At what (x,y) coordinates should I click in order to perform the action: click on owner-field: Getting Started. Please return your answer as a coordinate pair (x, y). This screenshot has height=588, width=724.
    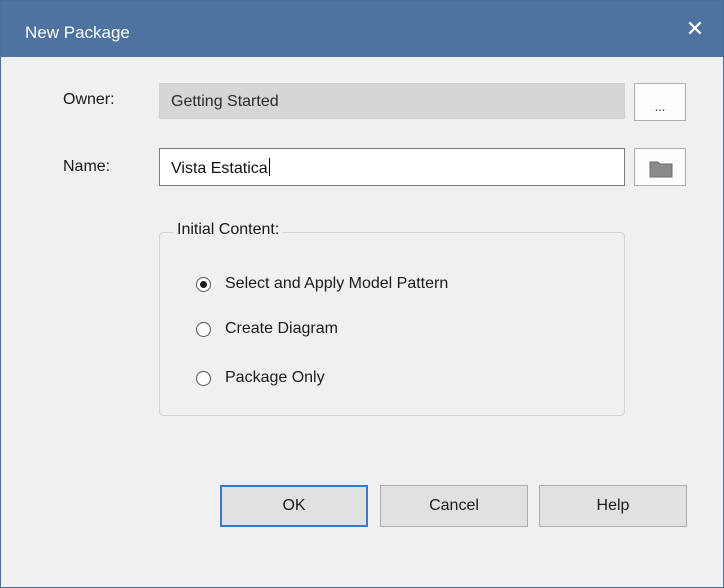
    Looking at the image, I should click on (392, 101).